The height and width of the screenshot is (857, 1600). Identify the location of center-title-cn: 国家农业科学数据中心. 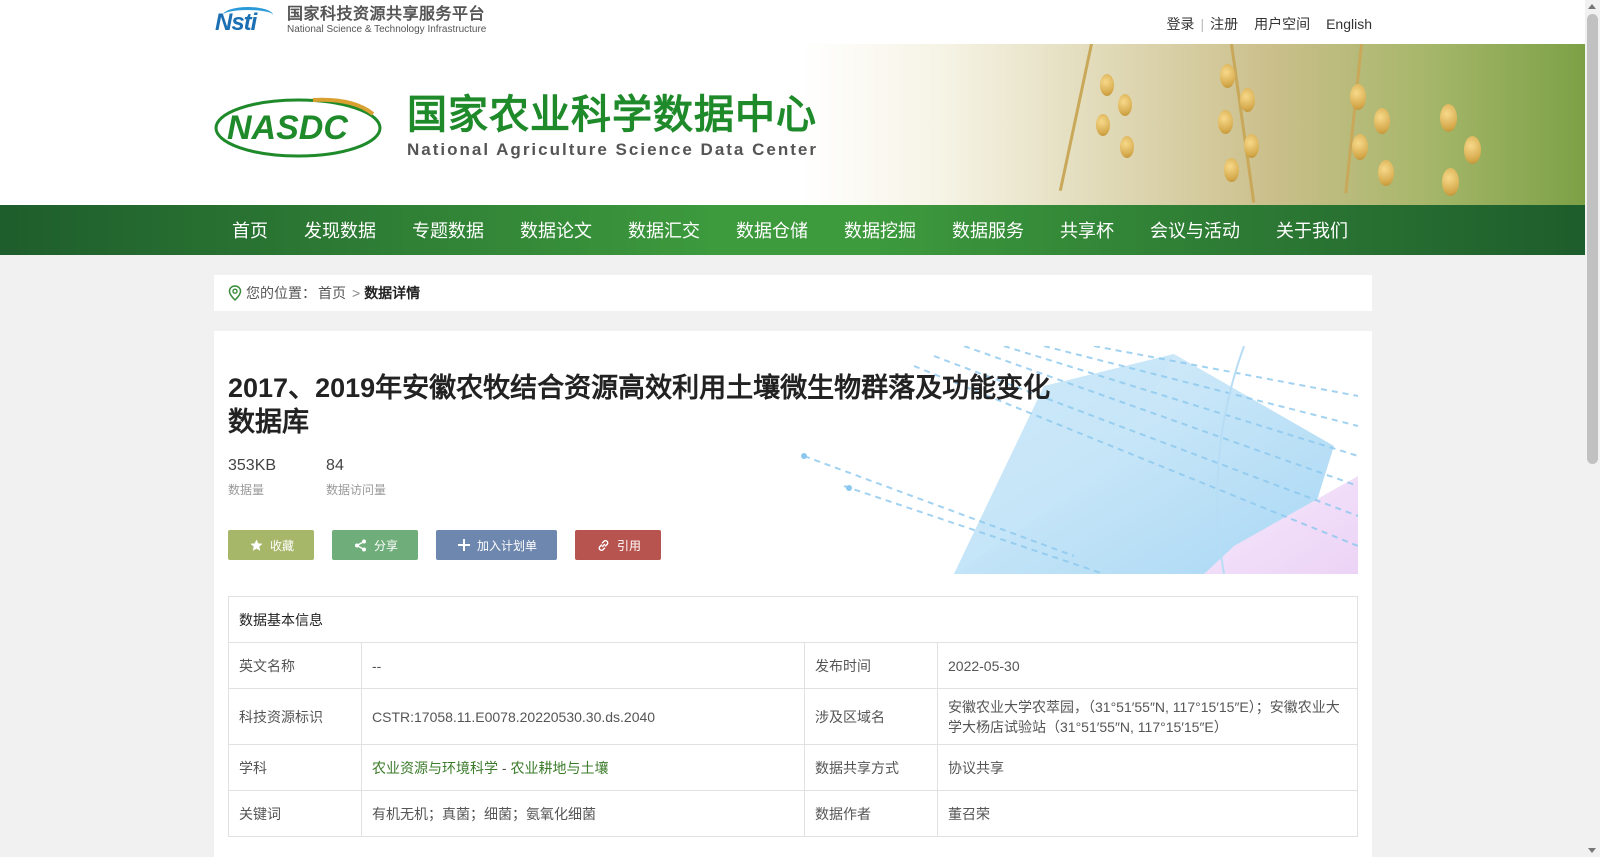
(612, 115).